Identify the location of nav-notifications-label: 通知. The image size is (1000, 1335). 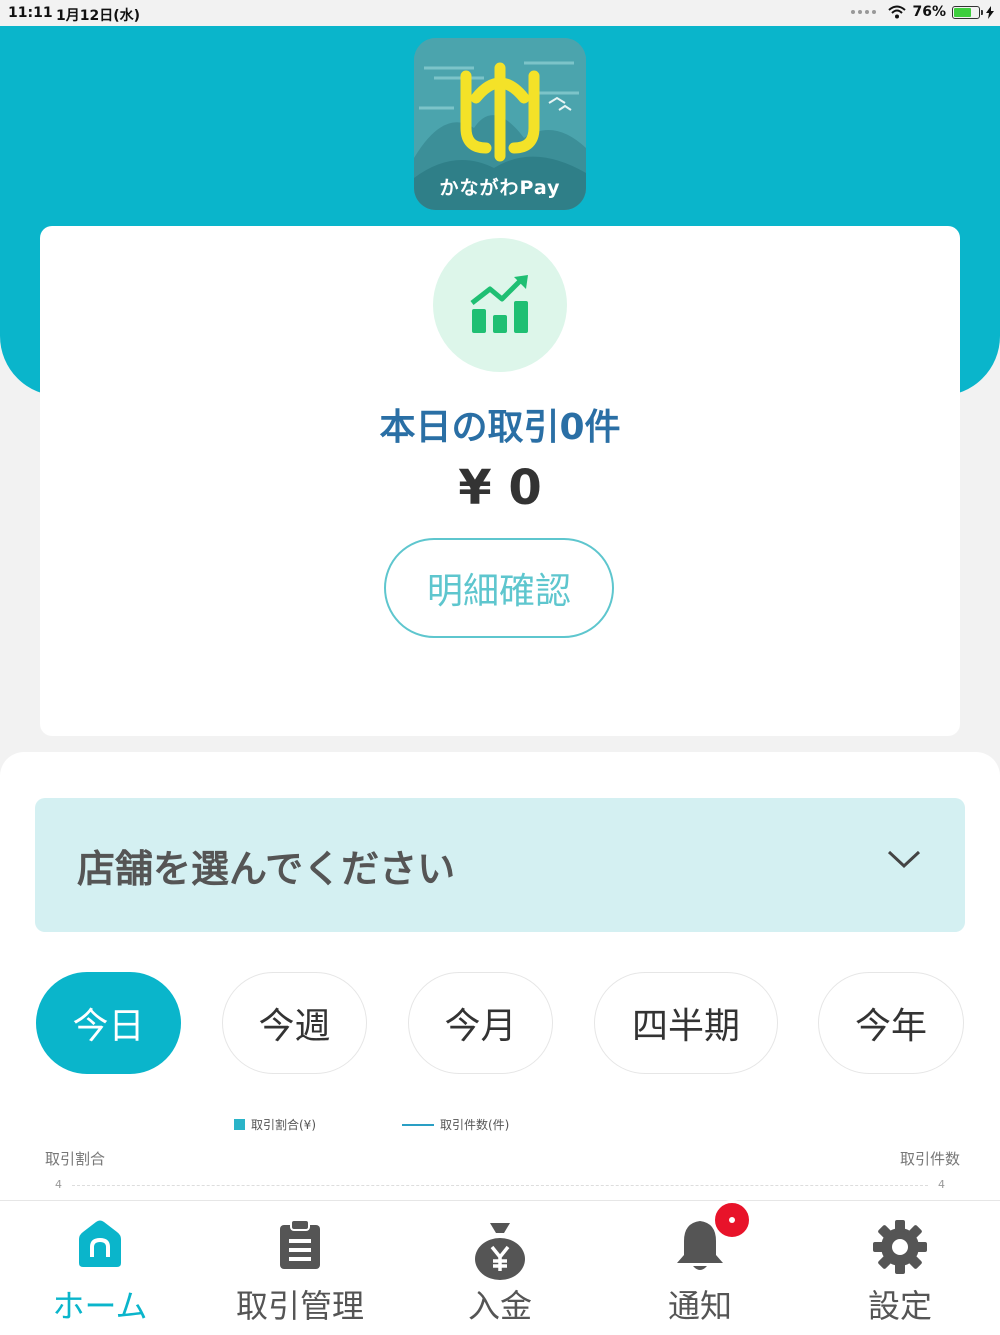
(699, 1306).